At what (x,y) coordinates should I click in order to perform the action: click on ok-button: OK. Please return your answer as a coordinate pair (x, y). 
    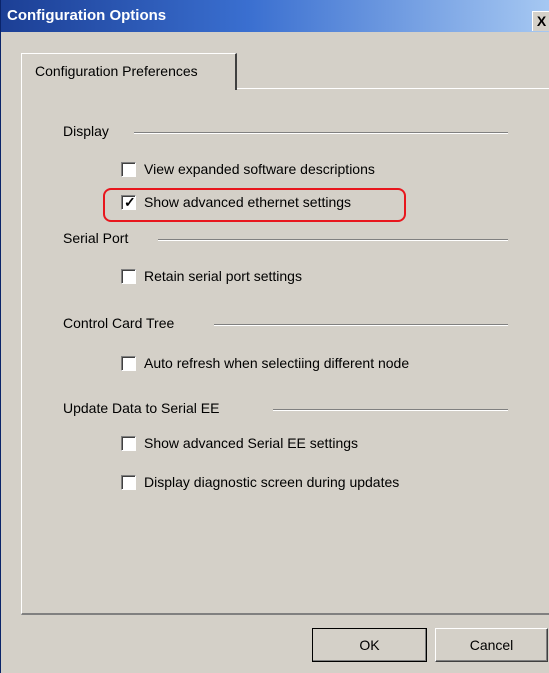
    Looking at the image, I should click on (369, 645).